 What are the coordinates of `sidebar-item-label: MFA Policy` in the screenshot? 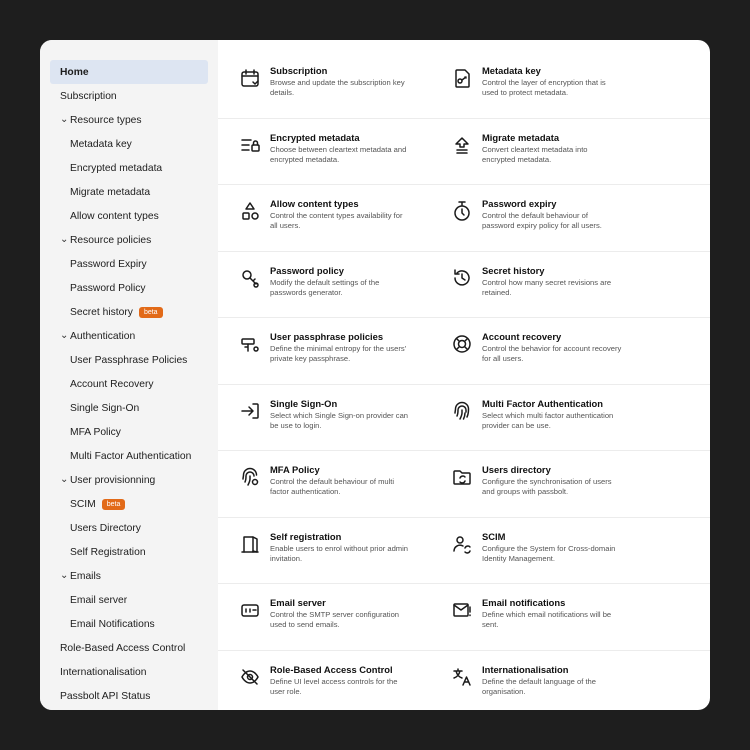 It's located at (95, 432).